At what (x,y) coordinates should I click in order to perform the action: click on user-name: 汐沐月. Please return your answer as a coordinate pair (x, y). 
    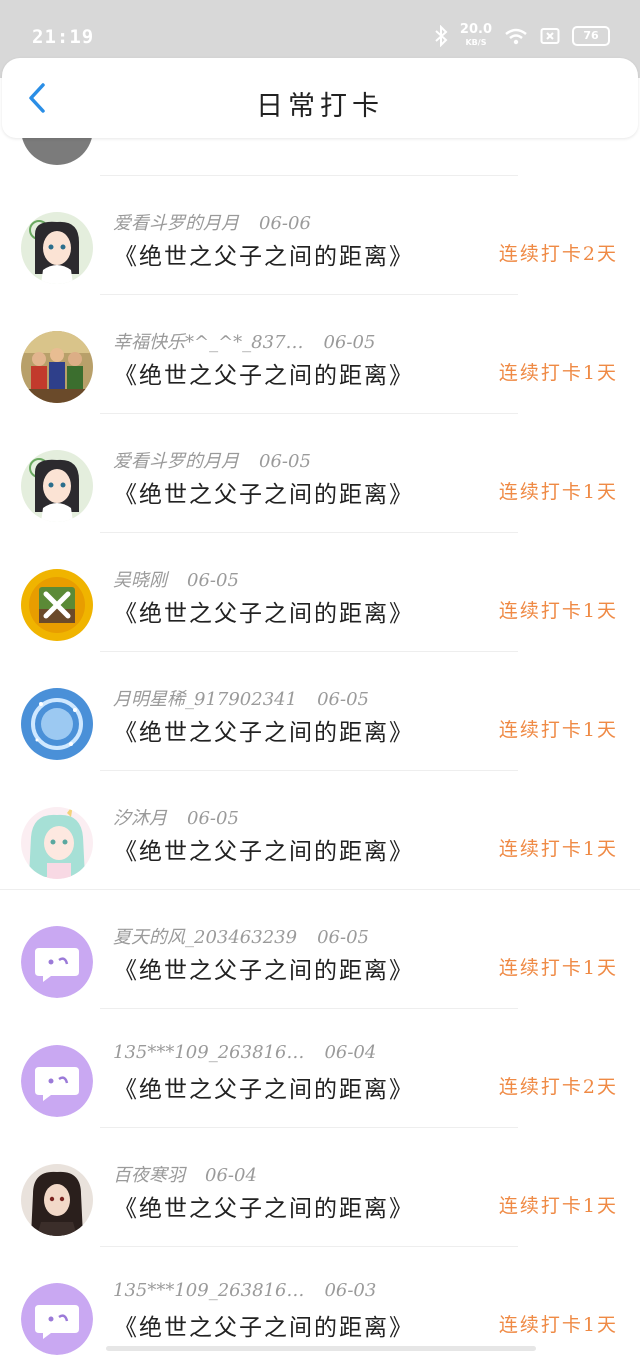
    Looking at the image, I should click on (140, 818).